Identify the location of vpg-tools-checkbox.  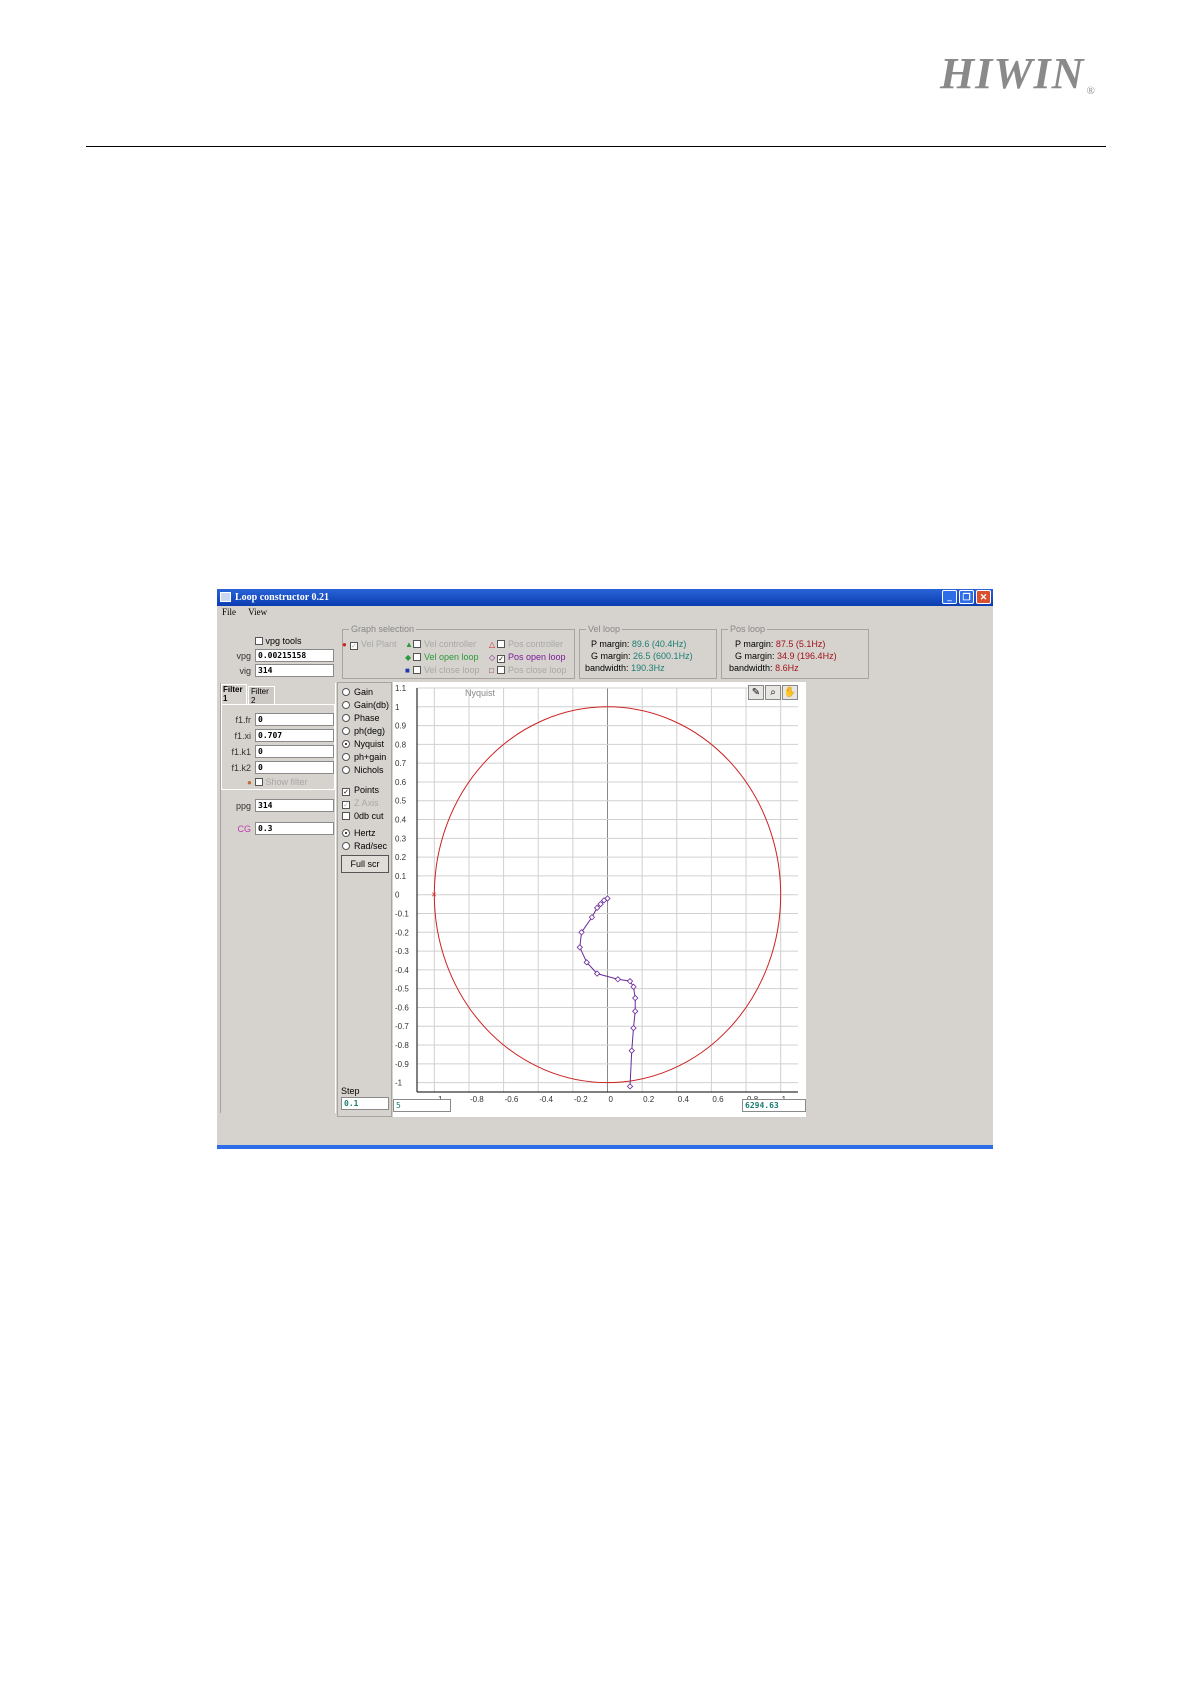
(259, 641).